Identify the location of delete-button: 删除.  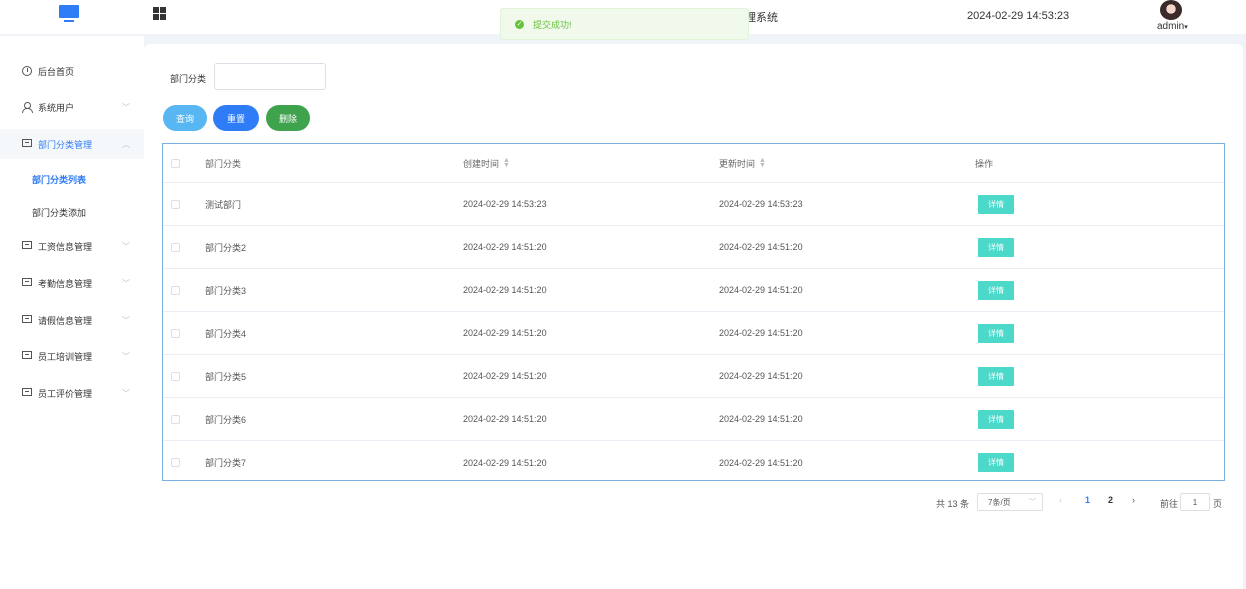
(288, 118).